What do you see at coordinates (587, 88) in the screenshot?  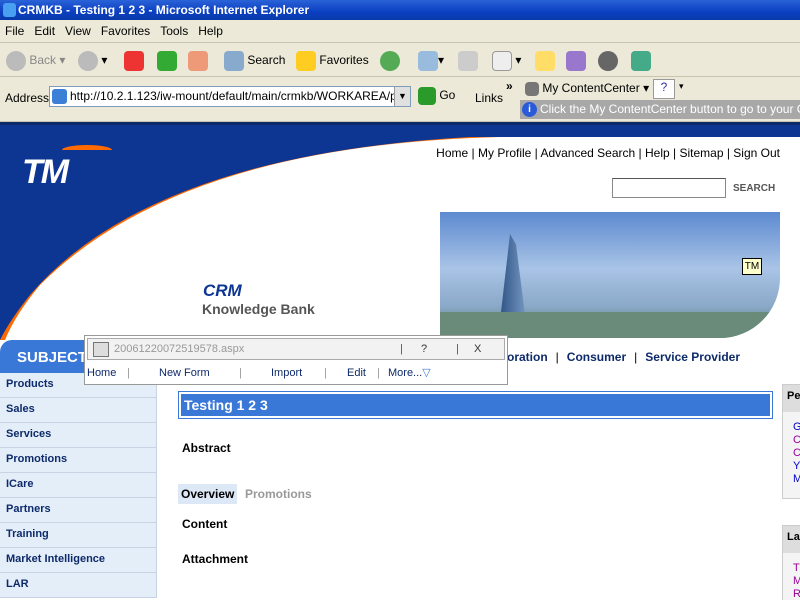 I see `content-center-button: My ContentCenter ▾` at bounding box center [587, 88].